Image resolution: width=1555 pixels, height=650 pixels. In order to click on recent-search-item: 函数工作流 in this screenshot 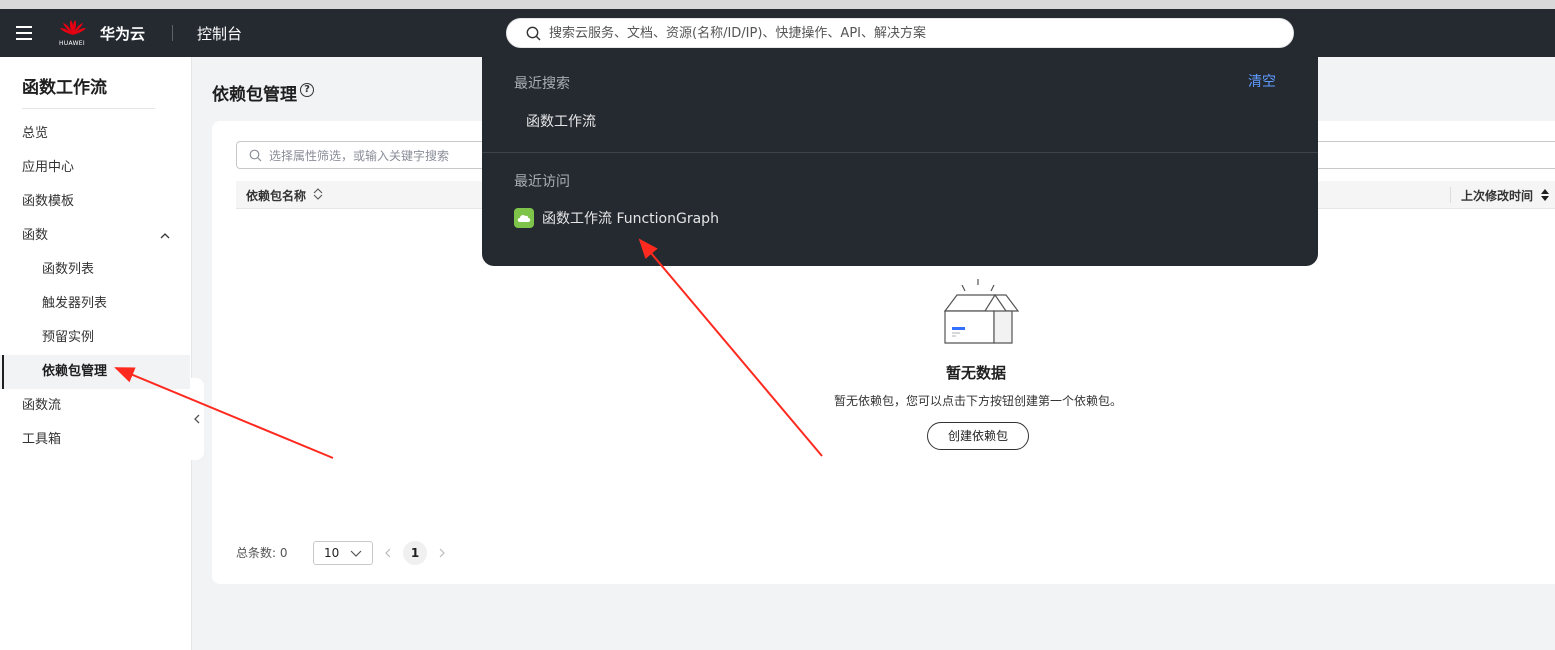, I will do `click(561, 121)`.